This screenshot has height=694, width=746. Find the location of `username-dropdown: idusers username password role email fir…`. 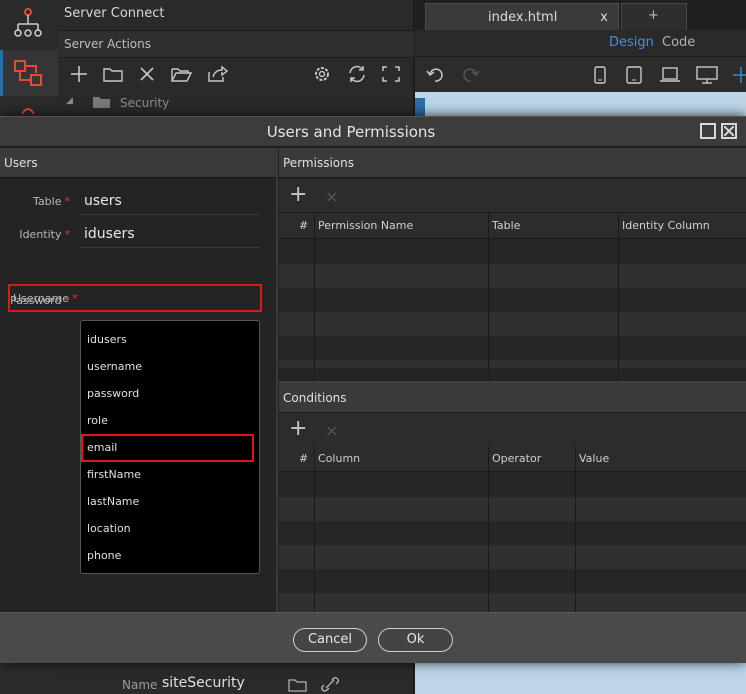

username-dropdown: idusers username password role email fir… is located at coordinates (170, 447).